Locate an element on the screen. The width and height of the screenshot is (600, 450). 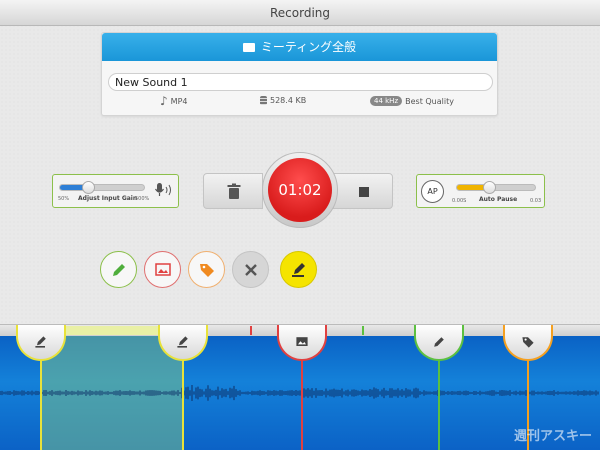
gain-min-label: 50% is located at coordinates (64, 199).